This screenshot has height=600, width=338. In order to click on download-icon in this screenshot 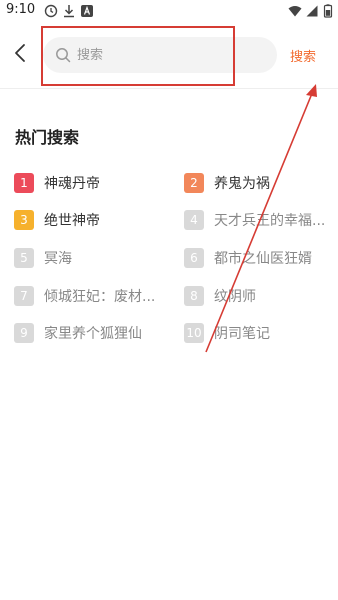, I will do `click(69, 11)`.